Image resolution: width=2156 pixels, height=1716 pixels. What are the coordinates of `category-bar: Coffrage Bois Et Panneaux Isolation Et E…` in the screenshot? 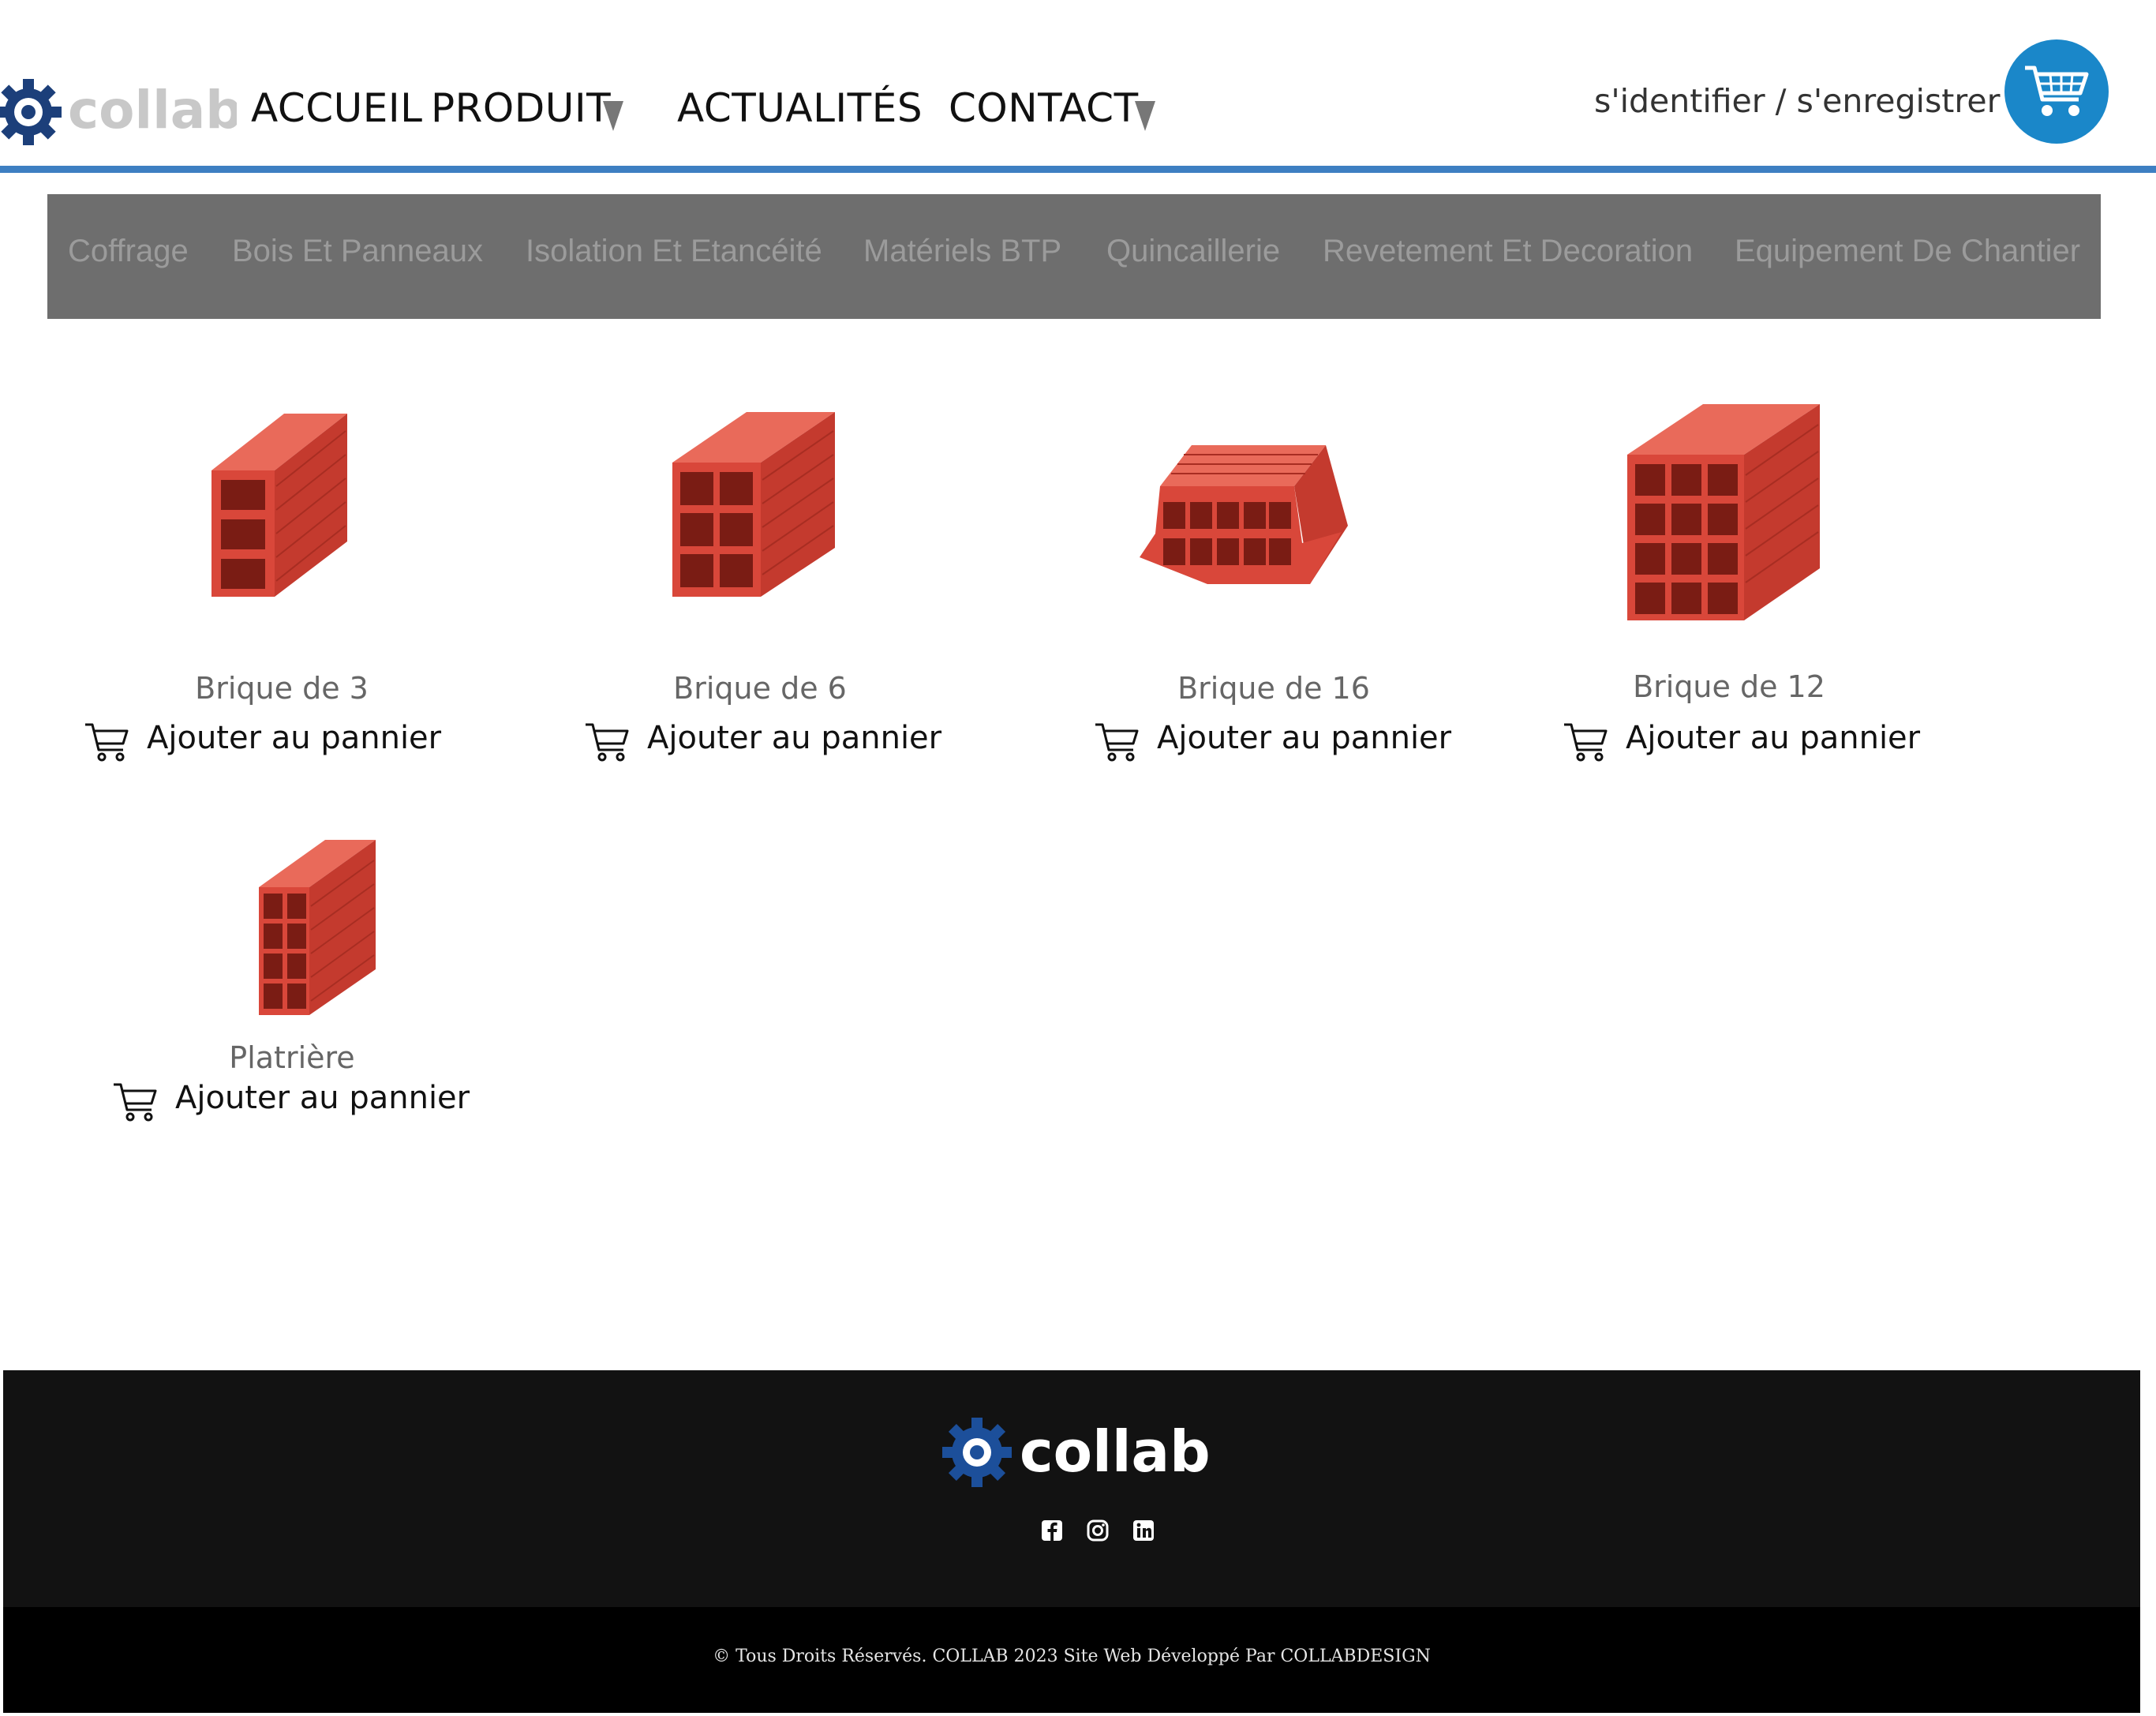 It's located at (1074, 256).